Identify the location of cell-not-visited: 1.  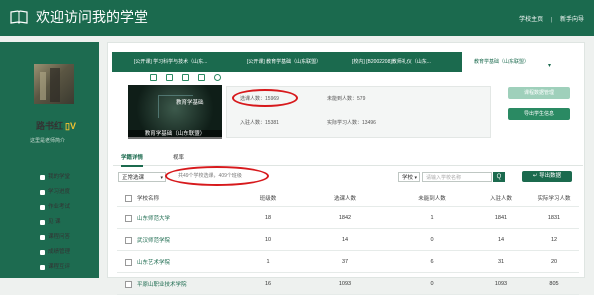
(432, 217).